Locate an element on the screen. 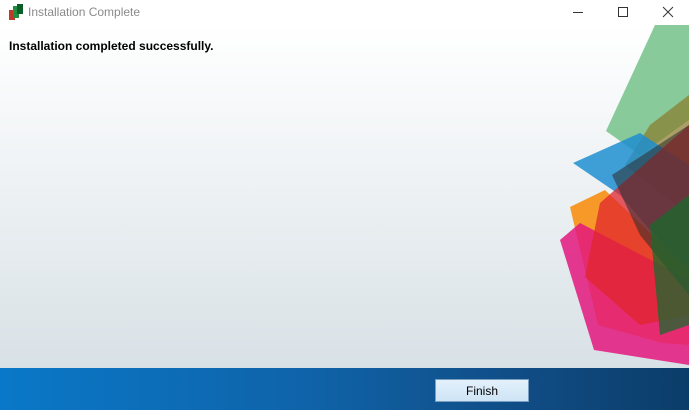  window-title: Installation Complete is located at coordinates (84, 12).